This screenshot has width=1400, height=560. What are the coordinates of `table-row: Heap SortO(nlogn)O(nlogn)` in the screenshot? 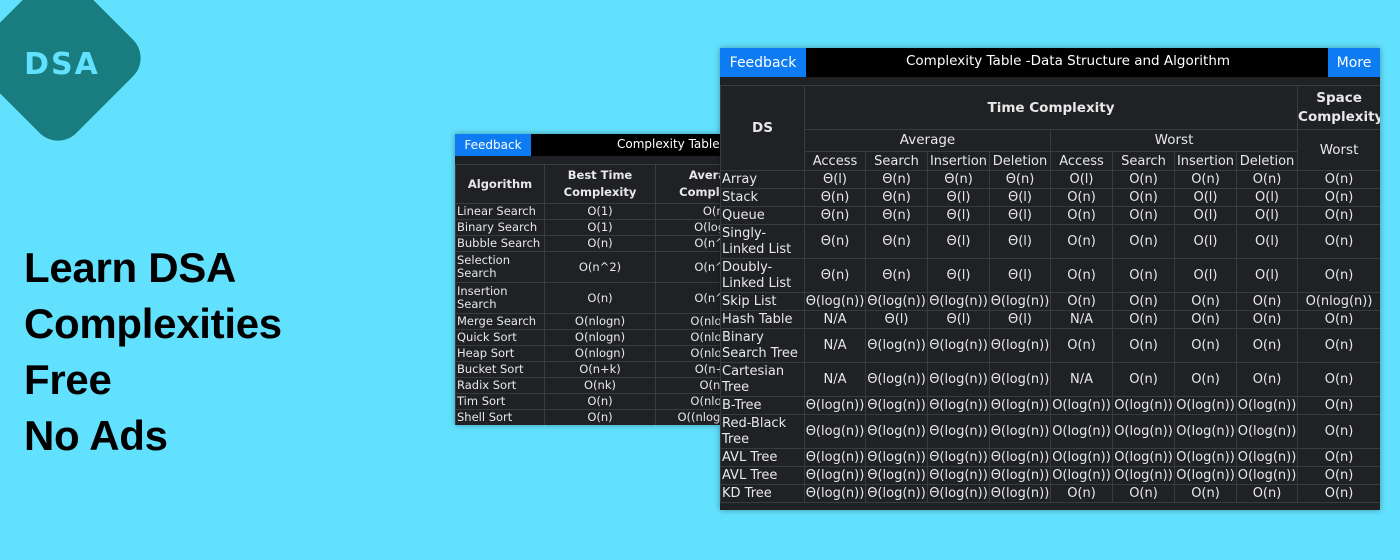 It's located at (587, 353).